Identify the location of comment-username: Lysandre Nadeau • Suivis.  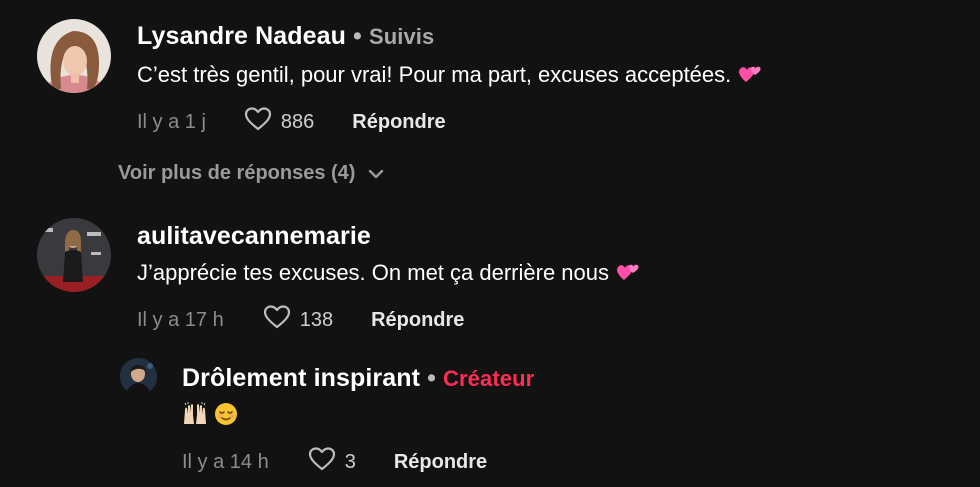
(285, 36).